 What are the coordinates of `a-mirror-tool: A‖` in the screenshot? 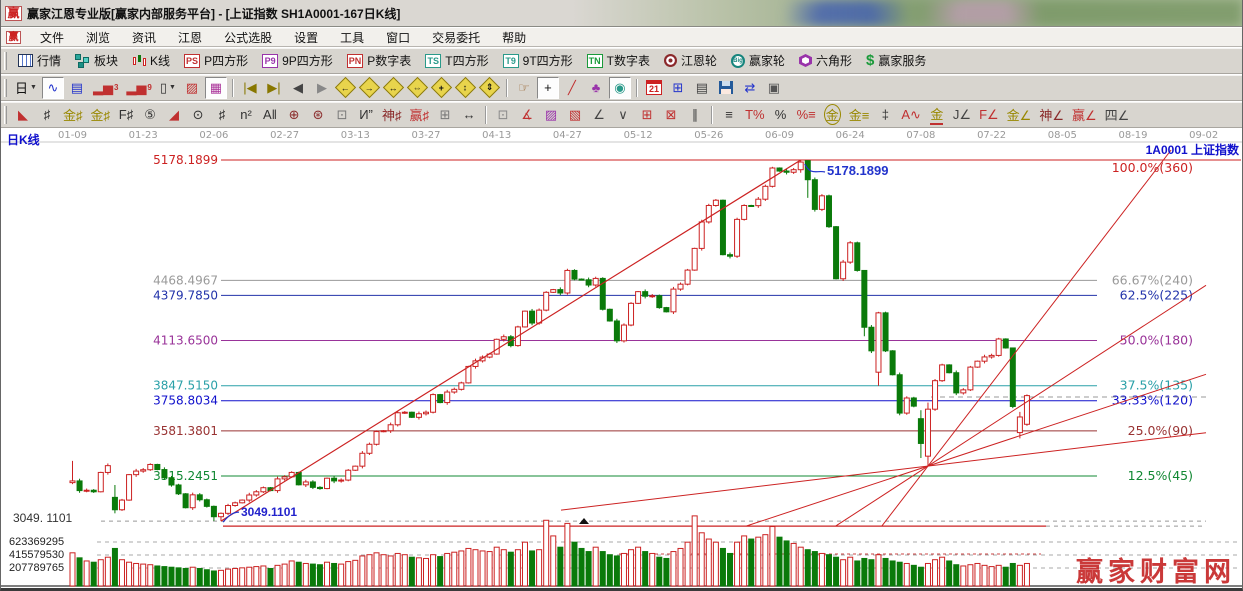 It's located at (270, 115).